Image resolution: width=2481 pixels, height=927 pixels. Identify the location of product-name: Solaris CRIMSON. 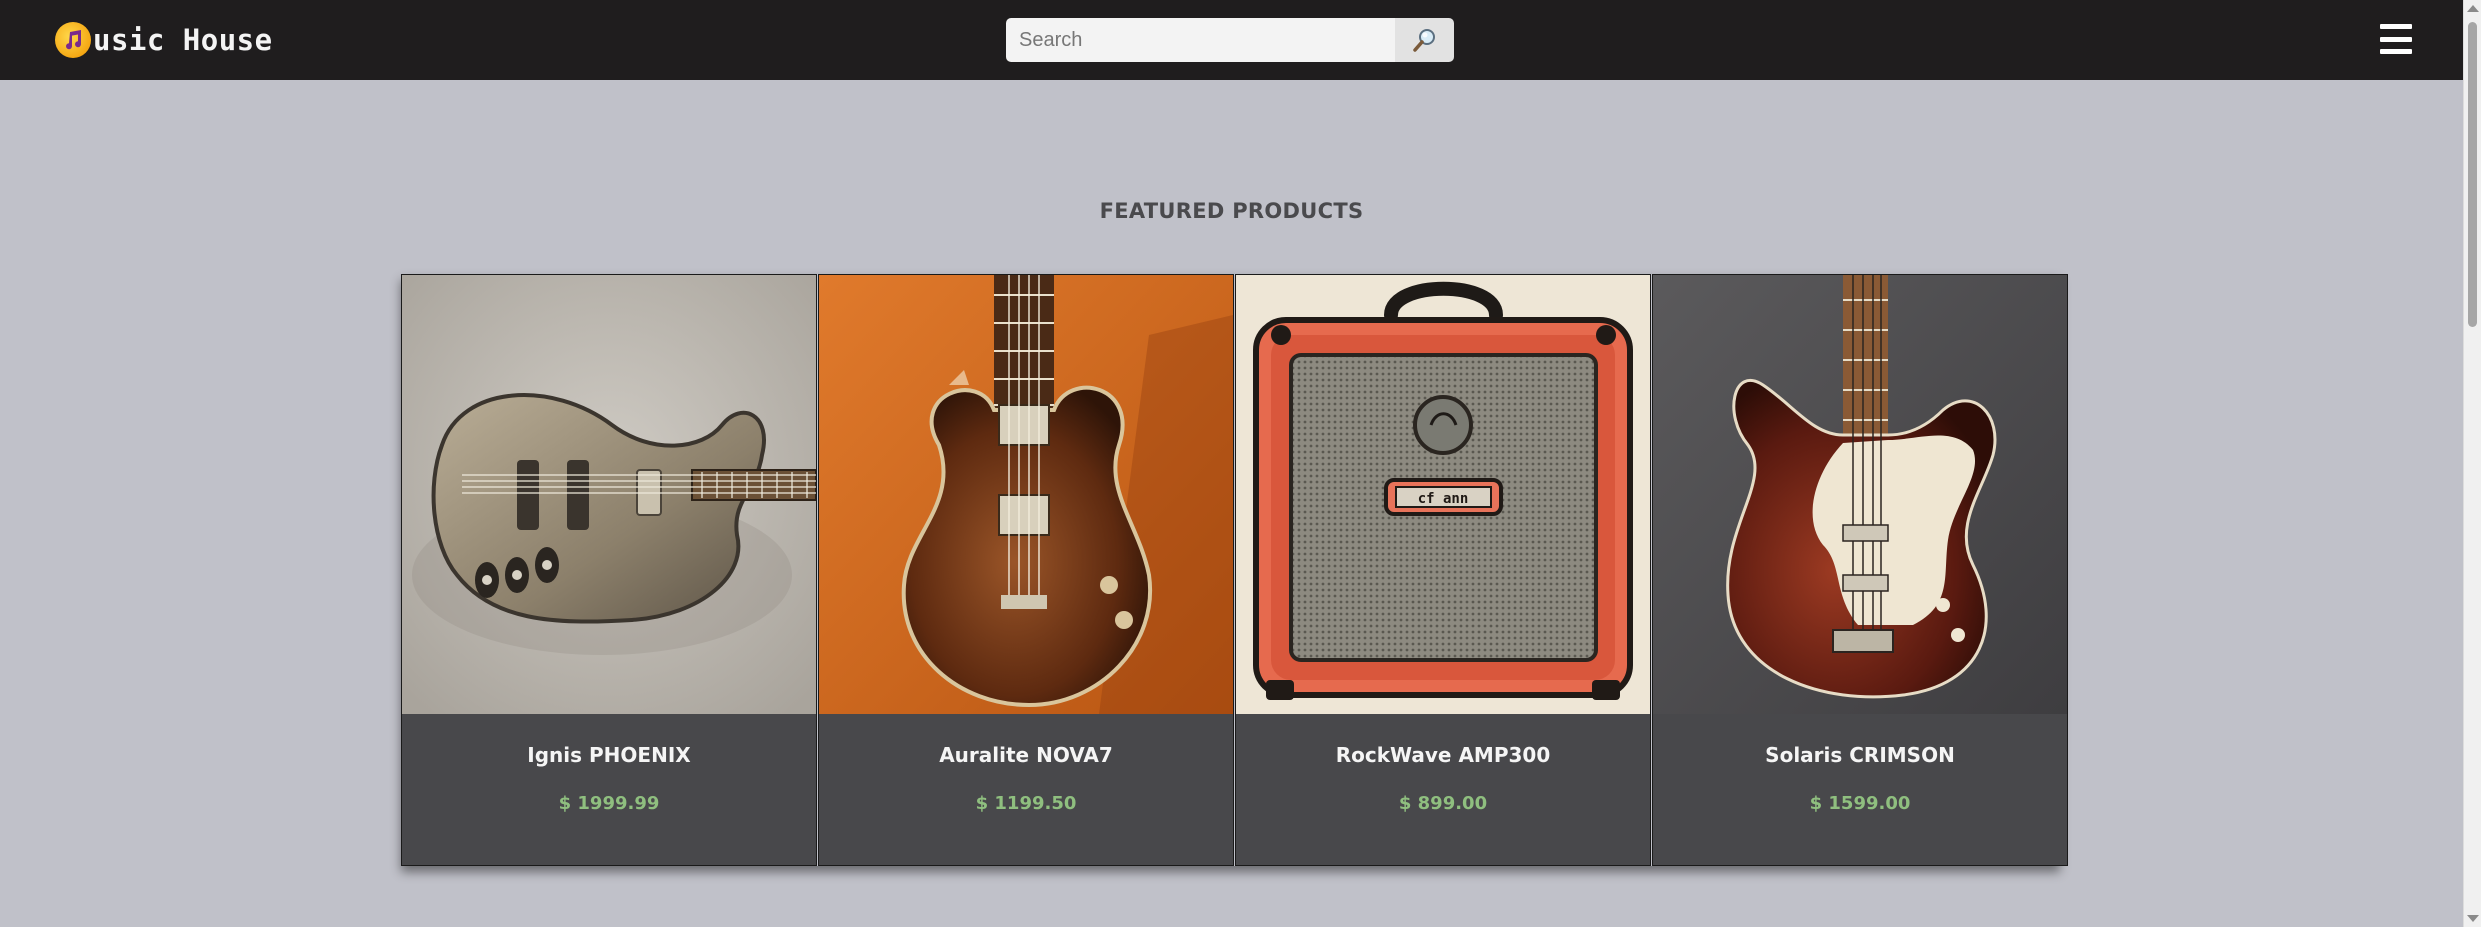
(1860, 755).